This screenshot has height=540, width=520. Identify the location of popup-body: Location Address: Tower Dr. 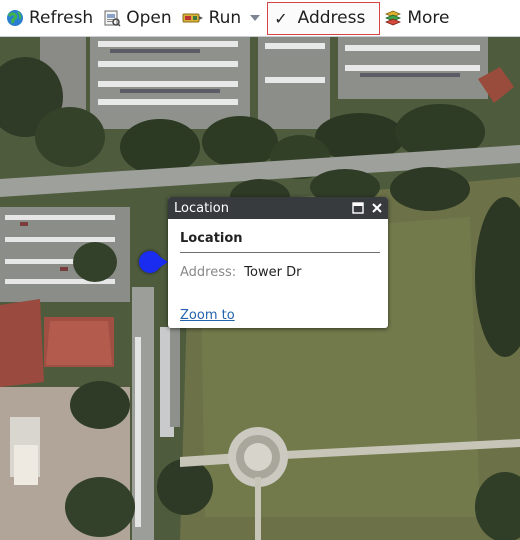
(278, 249).